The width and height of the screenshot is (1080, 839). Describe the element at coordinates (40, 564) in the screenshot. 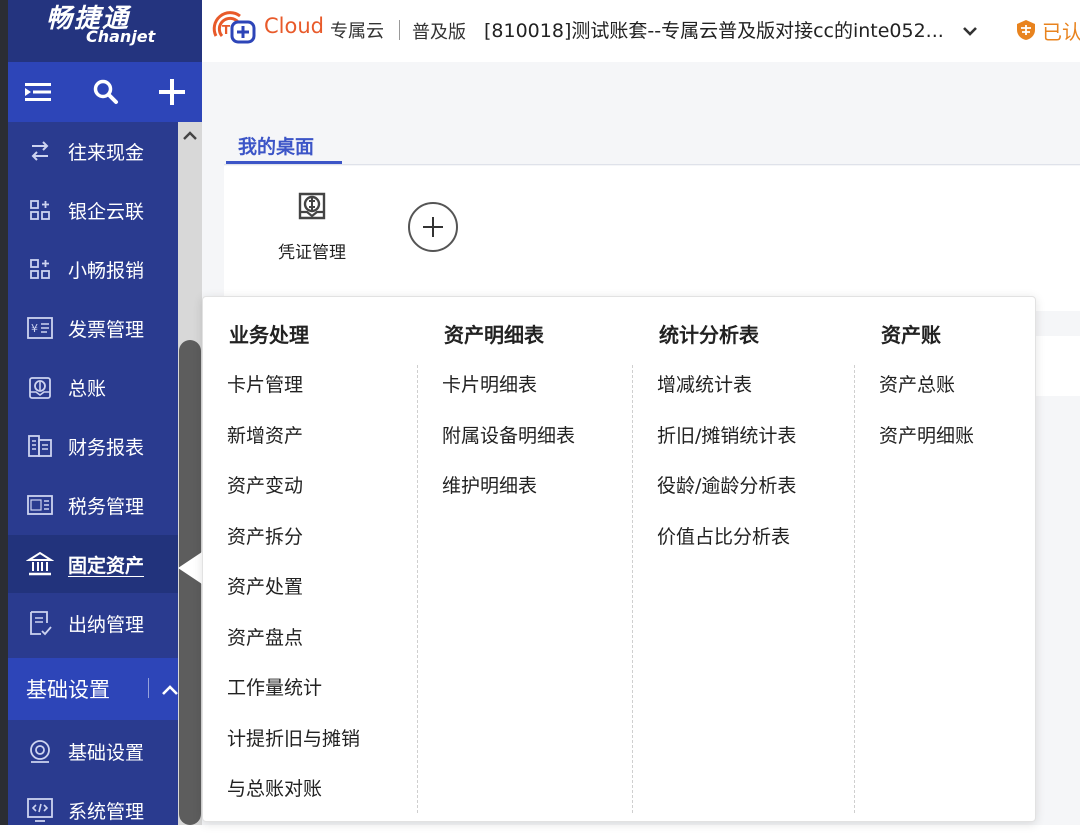

I see `bank-icon` at that location.